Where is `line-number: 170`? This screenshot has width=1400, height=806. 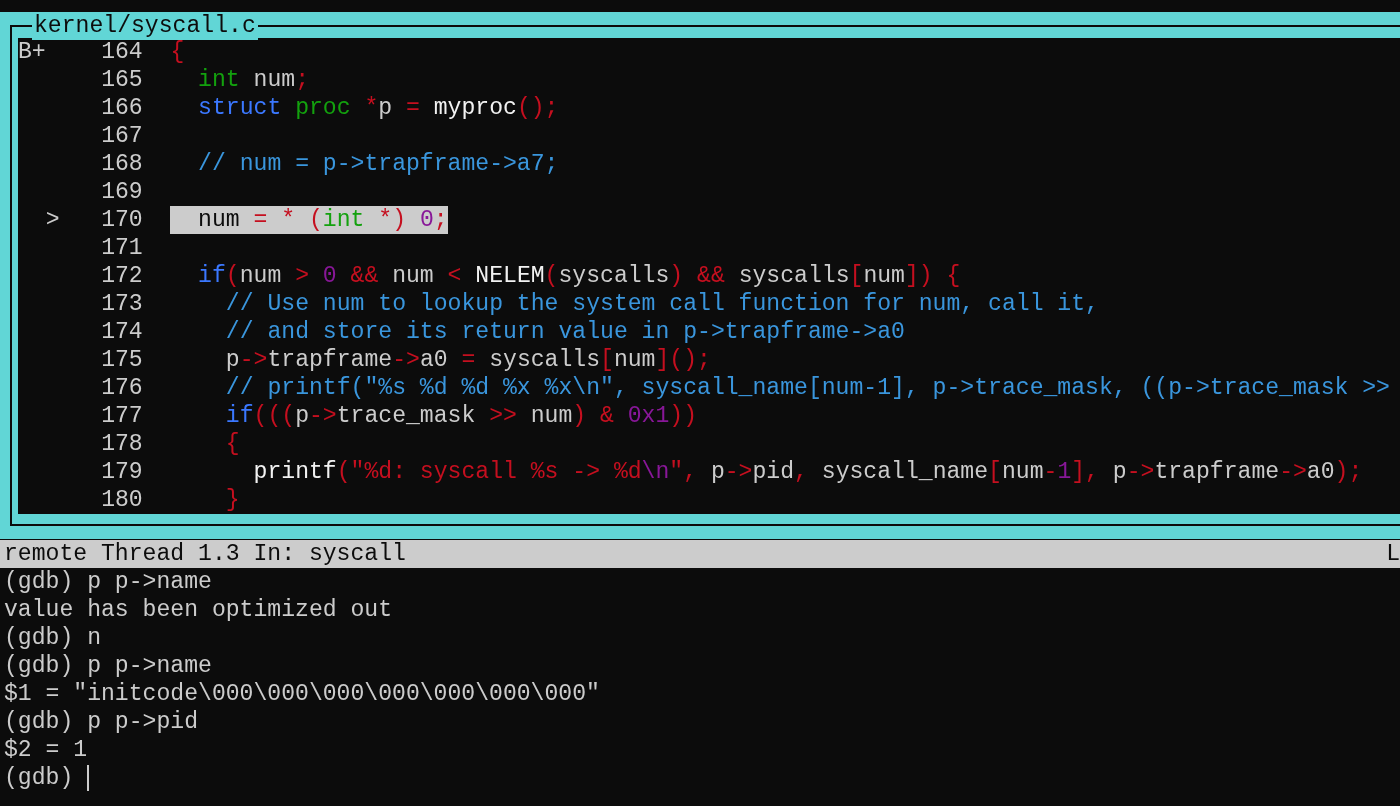 line-number: 170 is located at coordinates (122, 220).